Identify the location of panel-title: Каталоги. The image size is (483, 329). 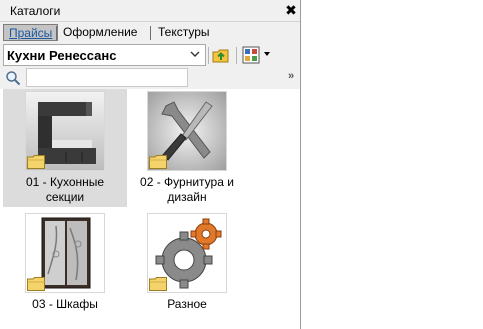
(35, 11).